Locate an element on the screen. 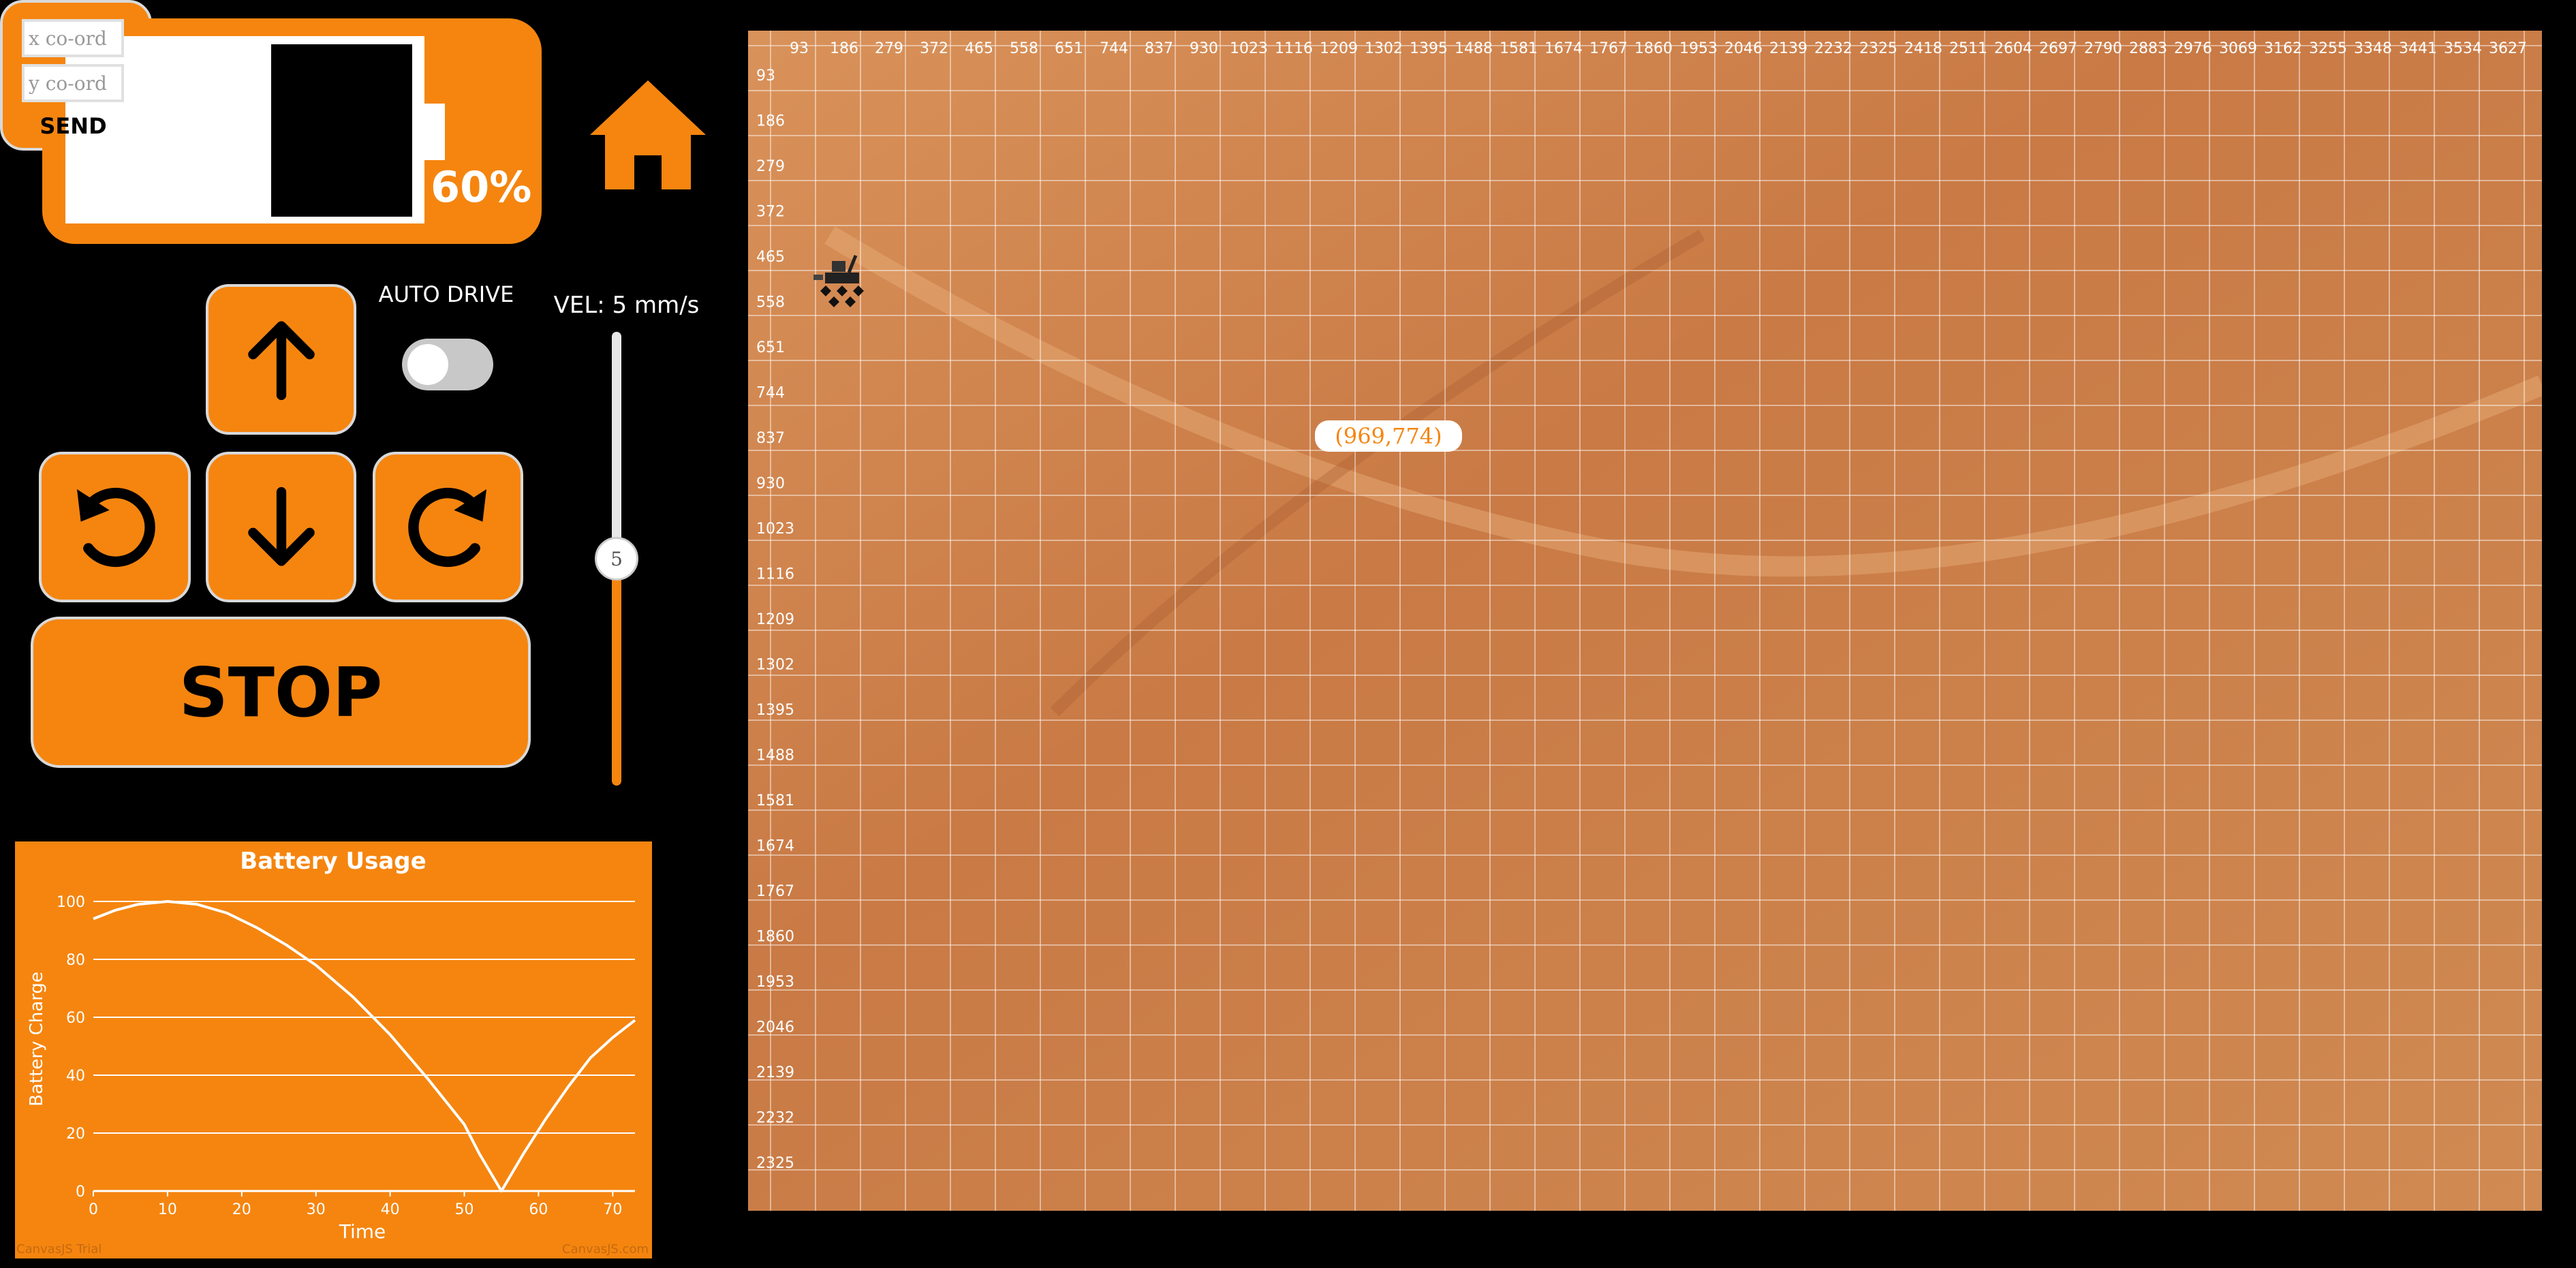  y-tick-label: 1674 is located at coordinates (775, 847).